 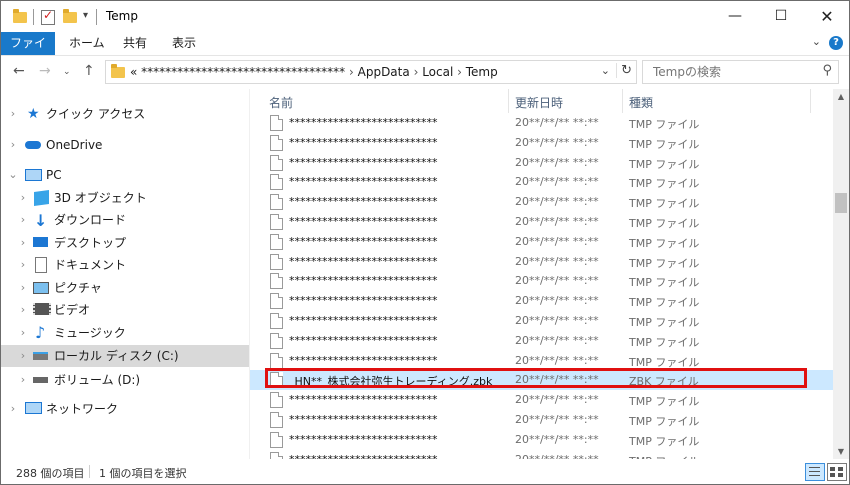 What do you see at coordinates (384, 72) in the screenshot?
I see `breadcrumb-appdata: AppData` at bounding box center [384, 72].